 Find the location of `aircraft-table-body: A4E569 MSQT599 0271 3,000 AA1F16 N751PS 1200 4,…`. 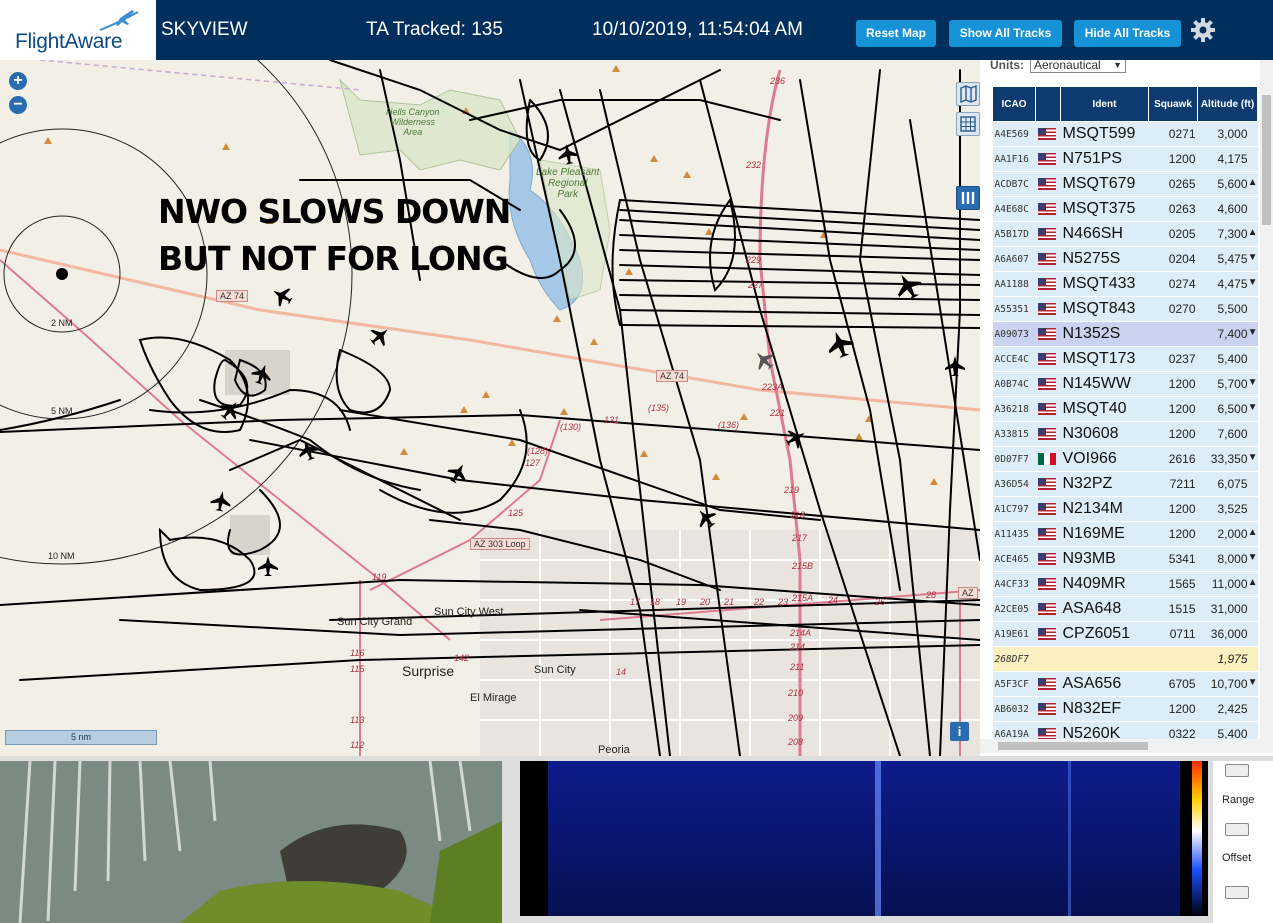

aircraft-table-body: A4E569 MSQT599 0271 3,000 AA1F16 N751PS 1200 4,… is located at coordinates (1125, 434).